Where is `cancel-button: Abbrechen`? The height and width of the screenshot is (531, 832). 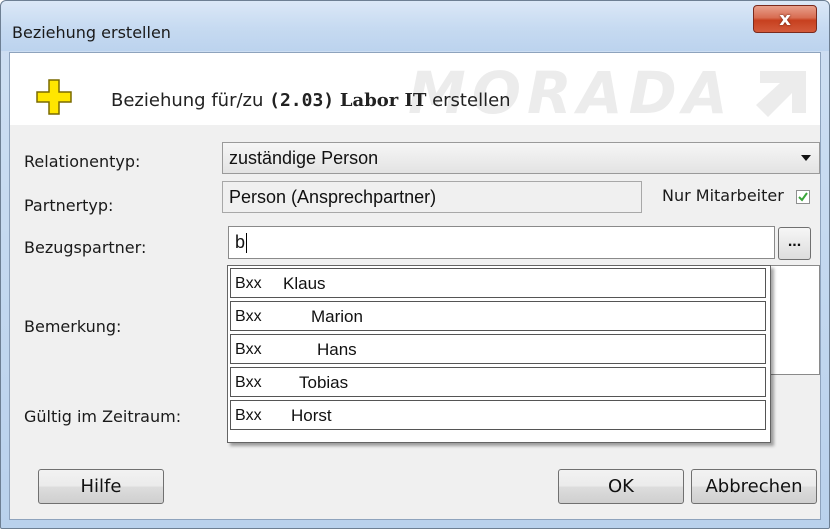 cancel-button: Abbrechen is located at coordinates (754, 486).